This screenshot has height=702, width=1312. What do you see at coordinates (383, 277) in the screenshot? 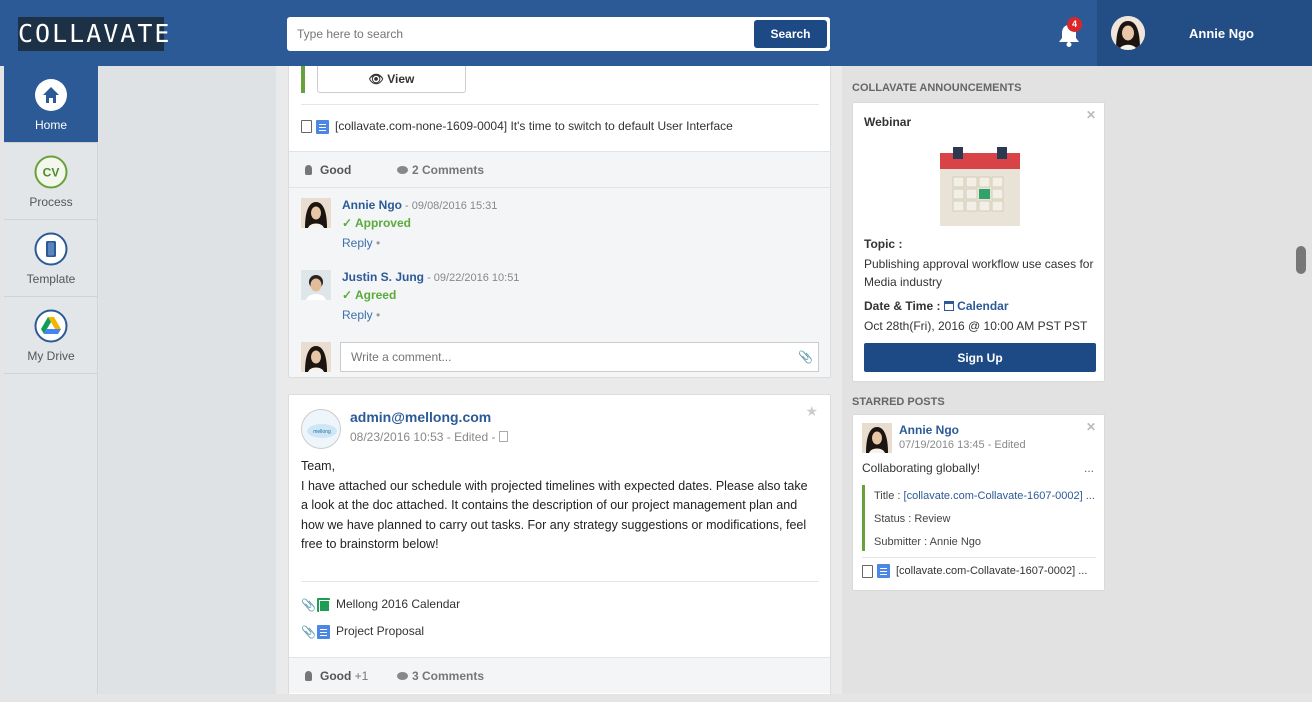
I see `commenter-name-text: Justin S. Jung` at bounding box center [383, 277].